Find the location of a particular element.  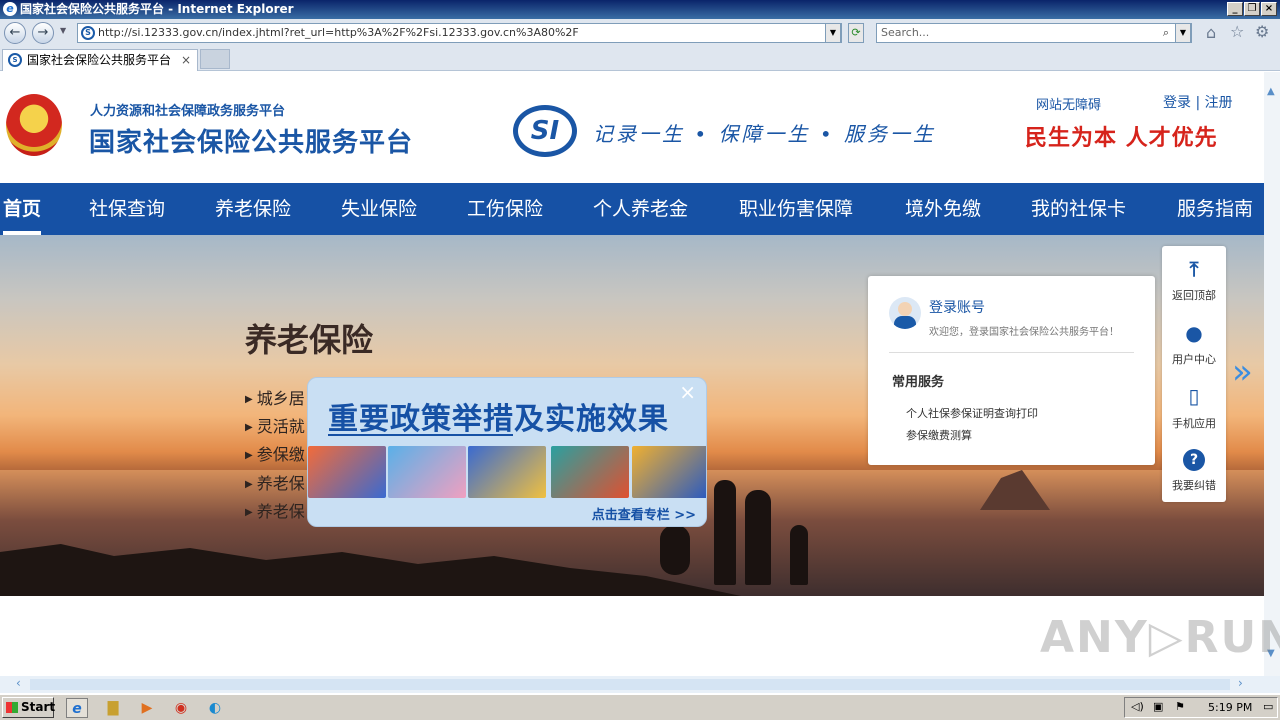

tab-active: S 国家社会保险公共服务平台 × is located at coordinates (100, 60).